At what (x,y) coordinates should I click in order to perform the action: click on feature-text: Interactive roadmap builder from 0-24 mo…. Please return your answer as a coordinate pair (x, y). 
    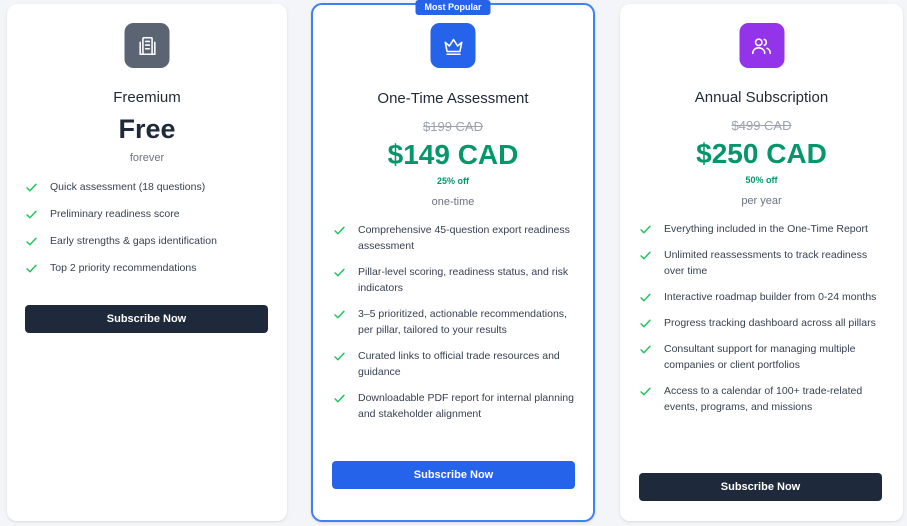
    Looking at the image, I should click on (770, 297).